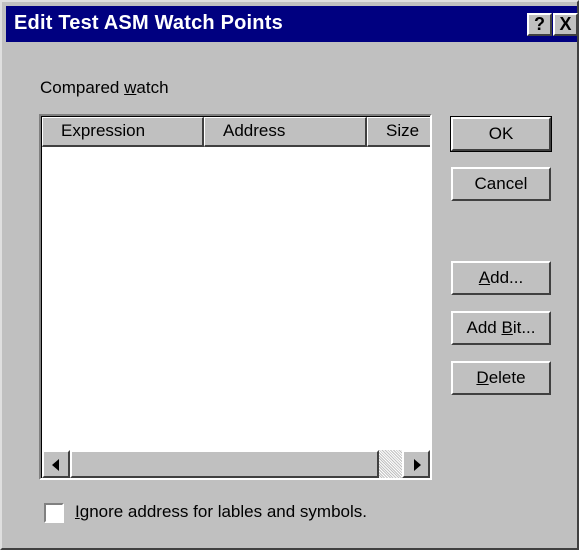 This screenshot has width=579, height=550. What do you see at coordinates (292, 24) in the screenshot?
I see `title-bar: Edit Test ASM Watch Points ? X` at bounding box center [292, 24].